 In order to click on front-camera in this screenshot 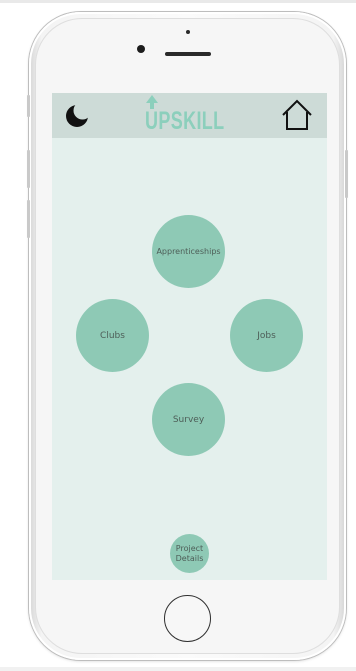, I will do `click(141, 49)`.